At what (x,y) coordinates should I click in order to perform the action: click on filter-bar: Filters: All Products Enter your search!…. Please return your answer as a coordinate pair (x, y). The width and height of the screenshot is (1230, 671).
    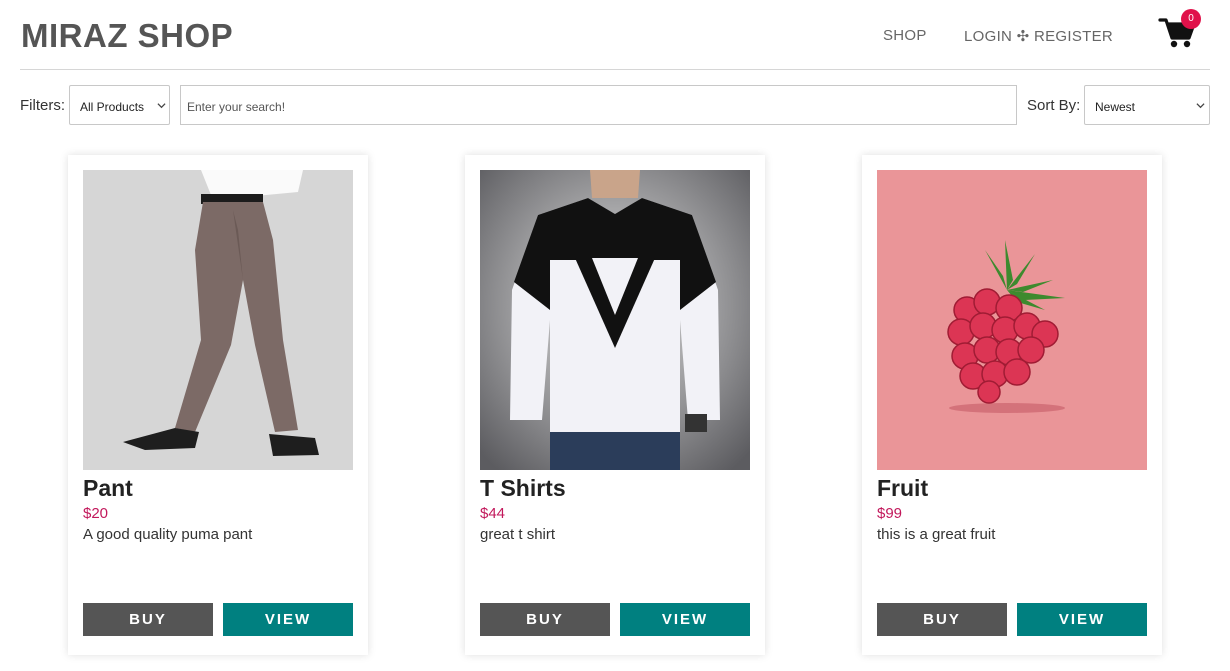
    Looking at the image, I should click on (615, 105).